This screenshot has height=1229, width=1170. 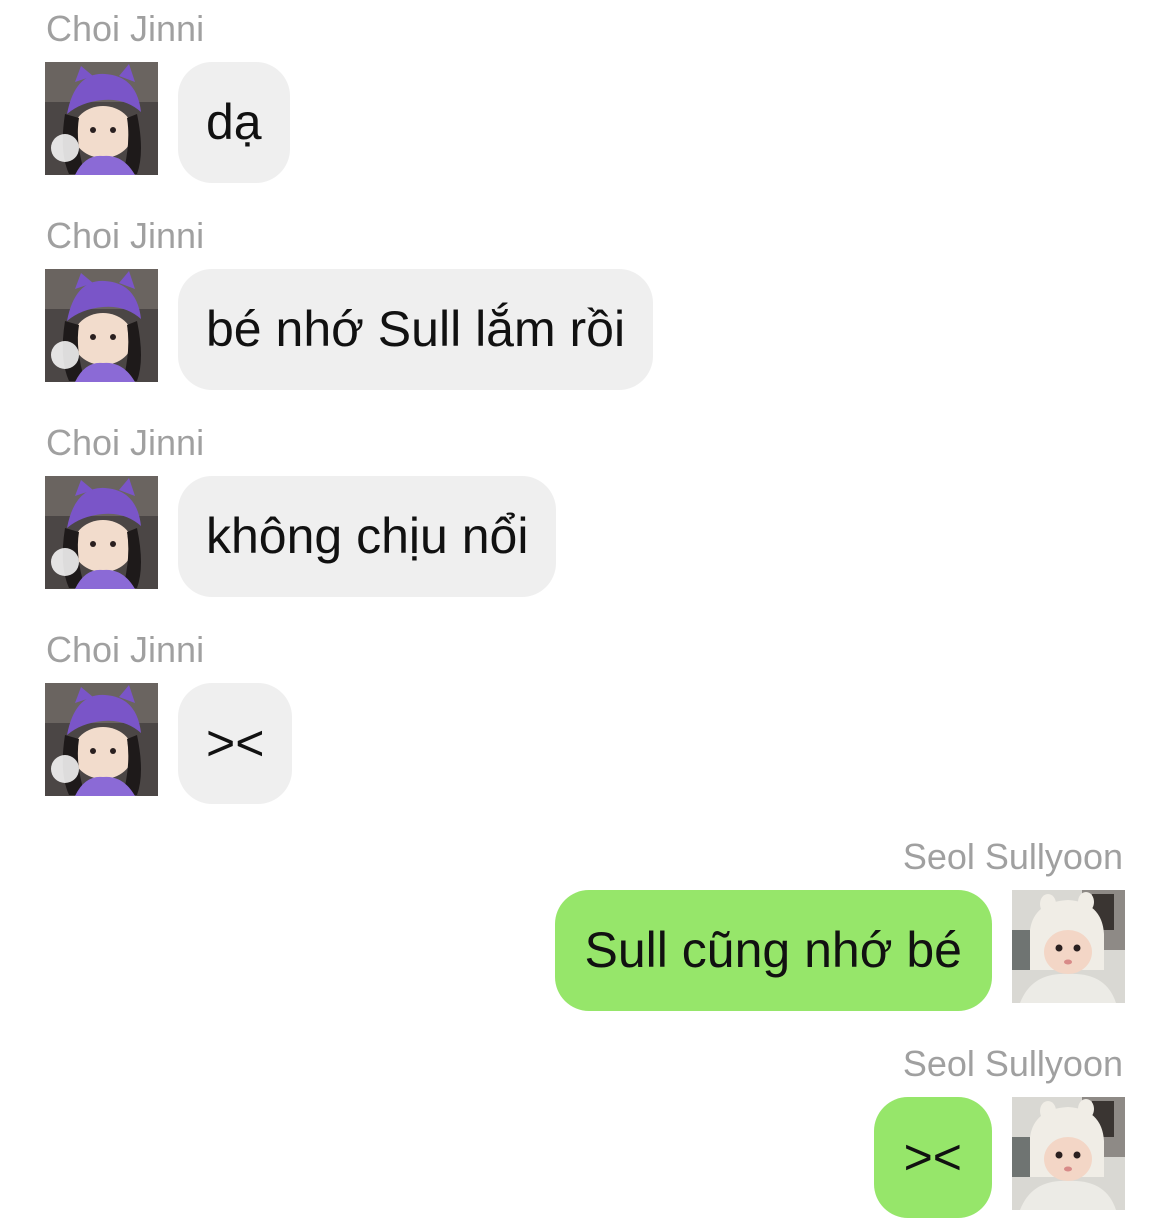 What do you see at coordinates (234, 122) in the screenshot?
I see `message-bubble: dạ` at bounding box center [234, 122].